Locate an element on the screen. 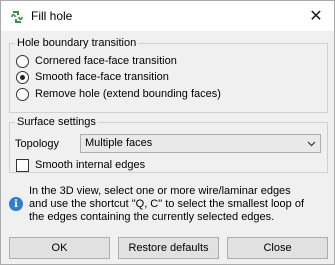  hole-boundary-group-title: Hole boundary transition is located at coordinates (77, 43).